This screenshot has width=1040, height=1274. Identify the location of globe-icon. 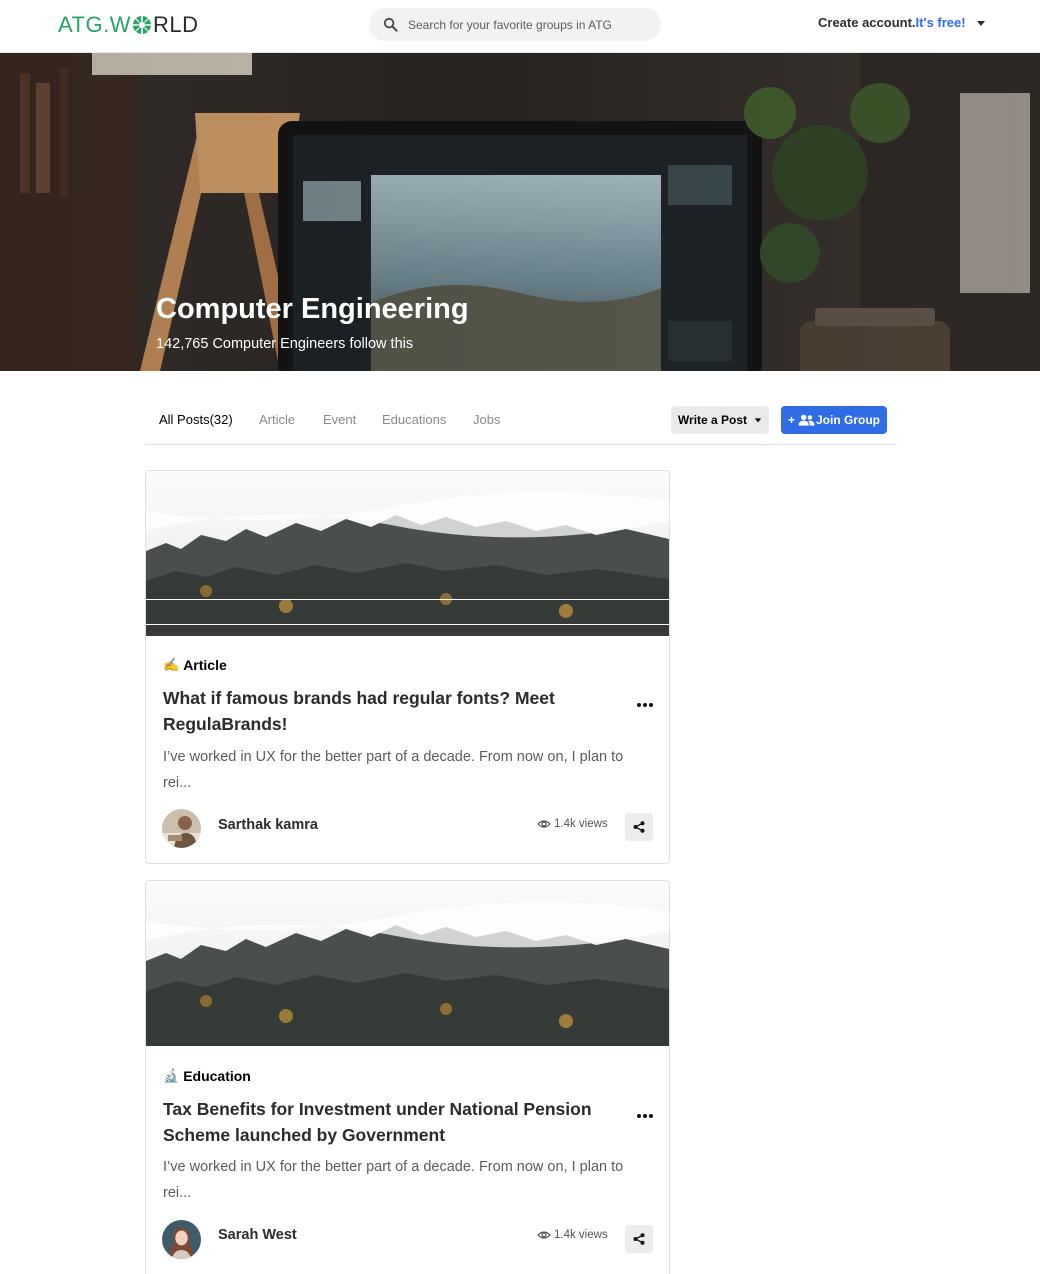
(141, 25).